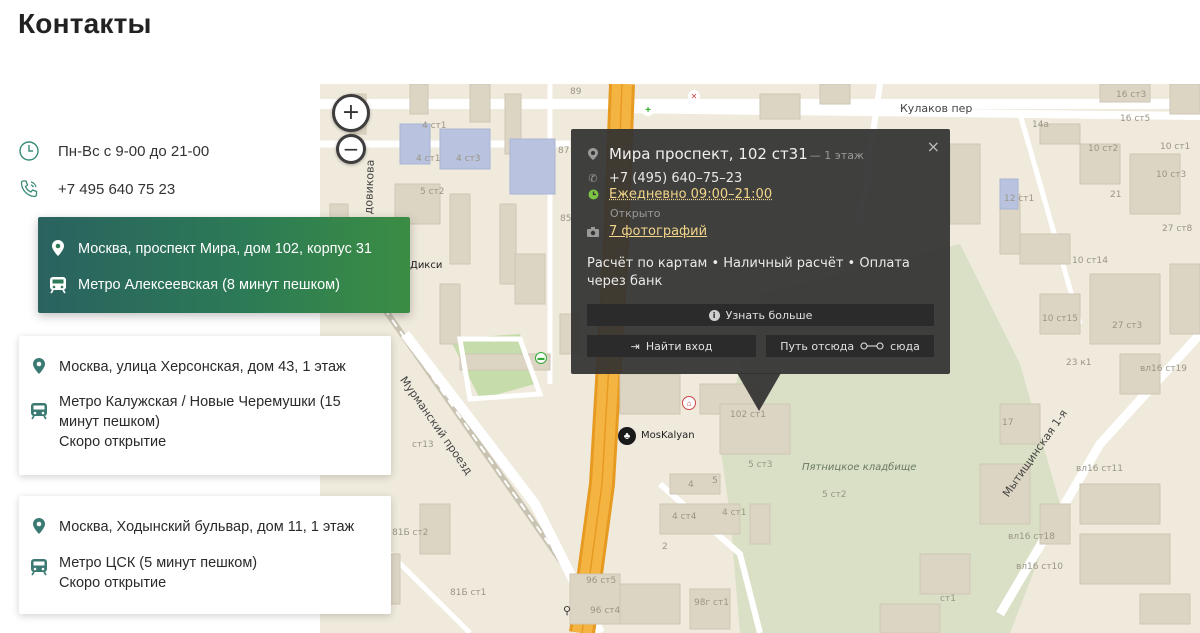 This screenshot has height=633, width=1200. I want to click on map-label-poi: MosKalyan, so click(668, 435).